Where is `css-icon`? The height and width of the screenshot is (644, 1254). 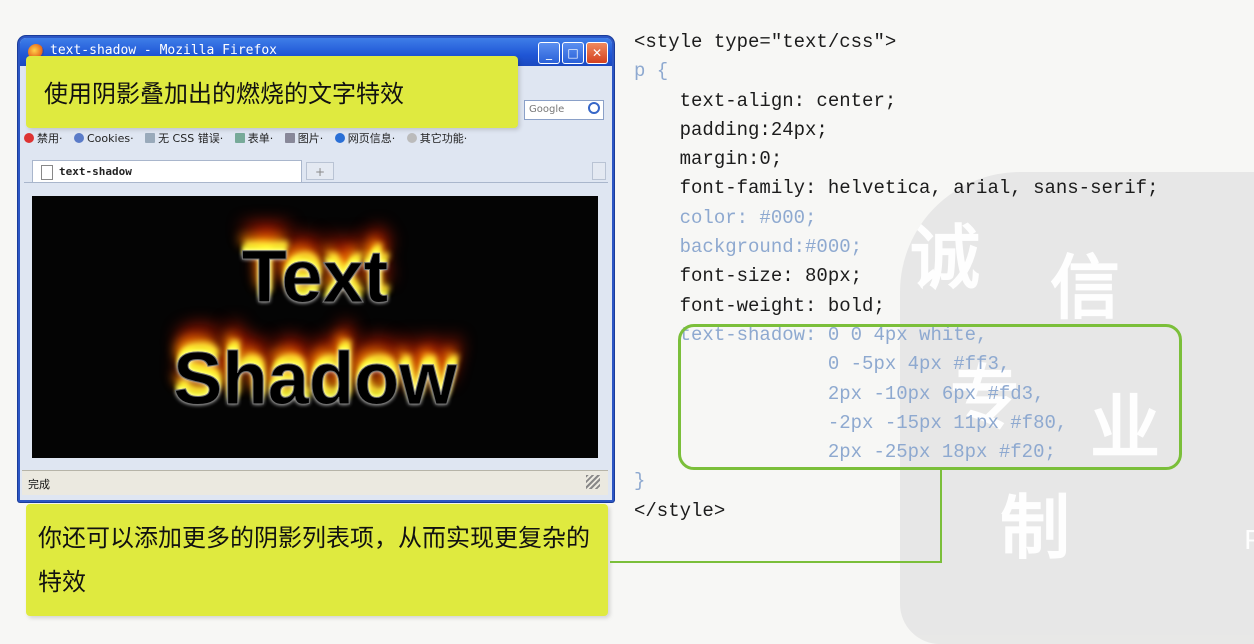
css-icon is located at coordinates (150, 138).